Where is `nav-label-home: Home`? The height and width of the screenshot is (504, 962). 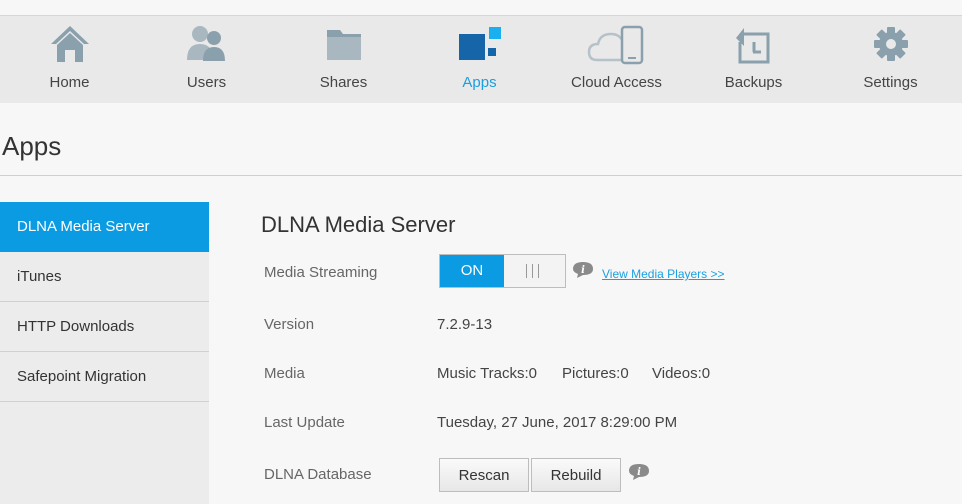
nav-label-home: Home is located at coordinates (69, 82).